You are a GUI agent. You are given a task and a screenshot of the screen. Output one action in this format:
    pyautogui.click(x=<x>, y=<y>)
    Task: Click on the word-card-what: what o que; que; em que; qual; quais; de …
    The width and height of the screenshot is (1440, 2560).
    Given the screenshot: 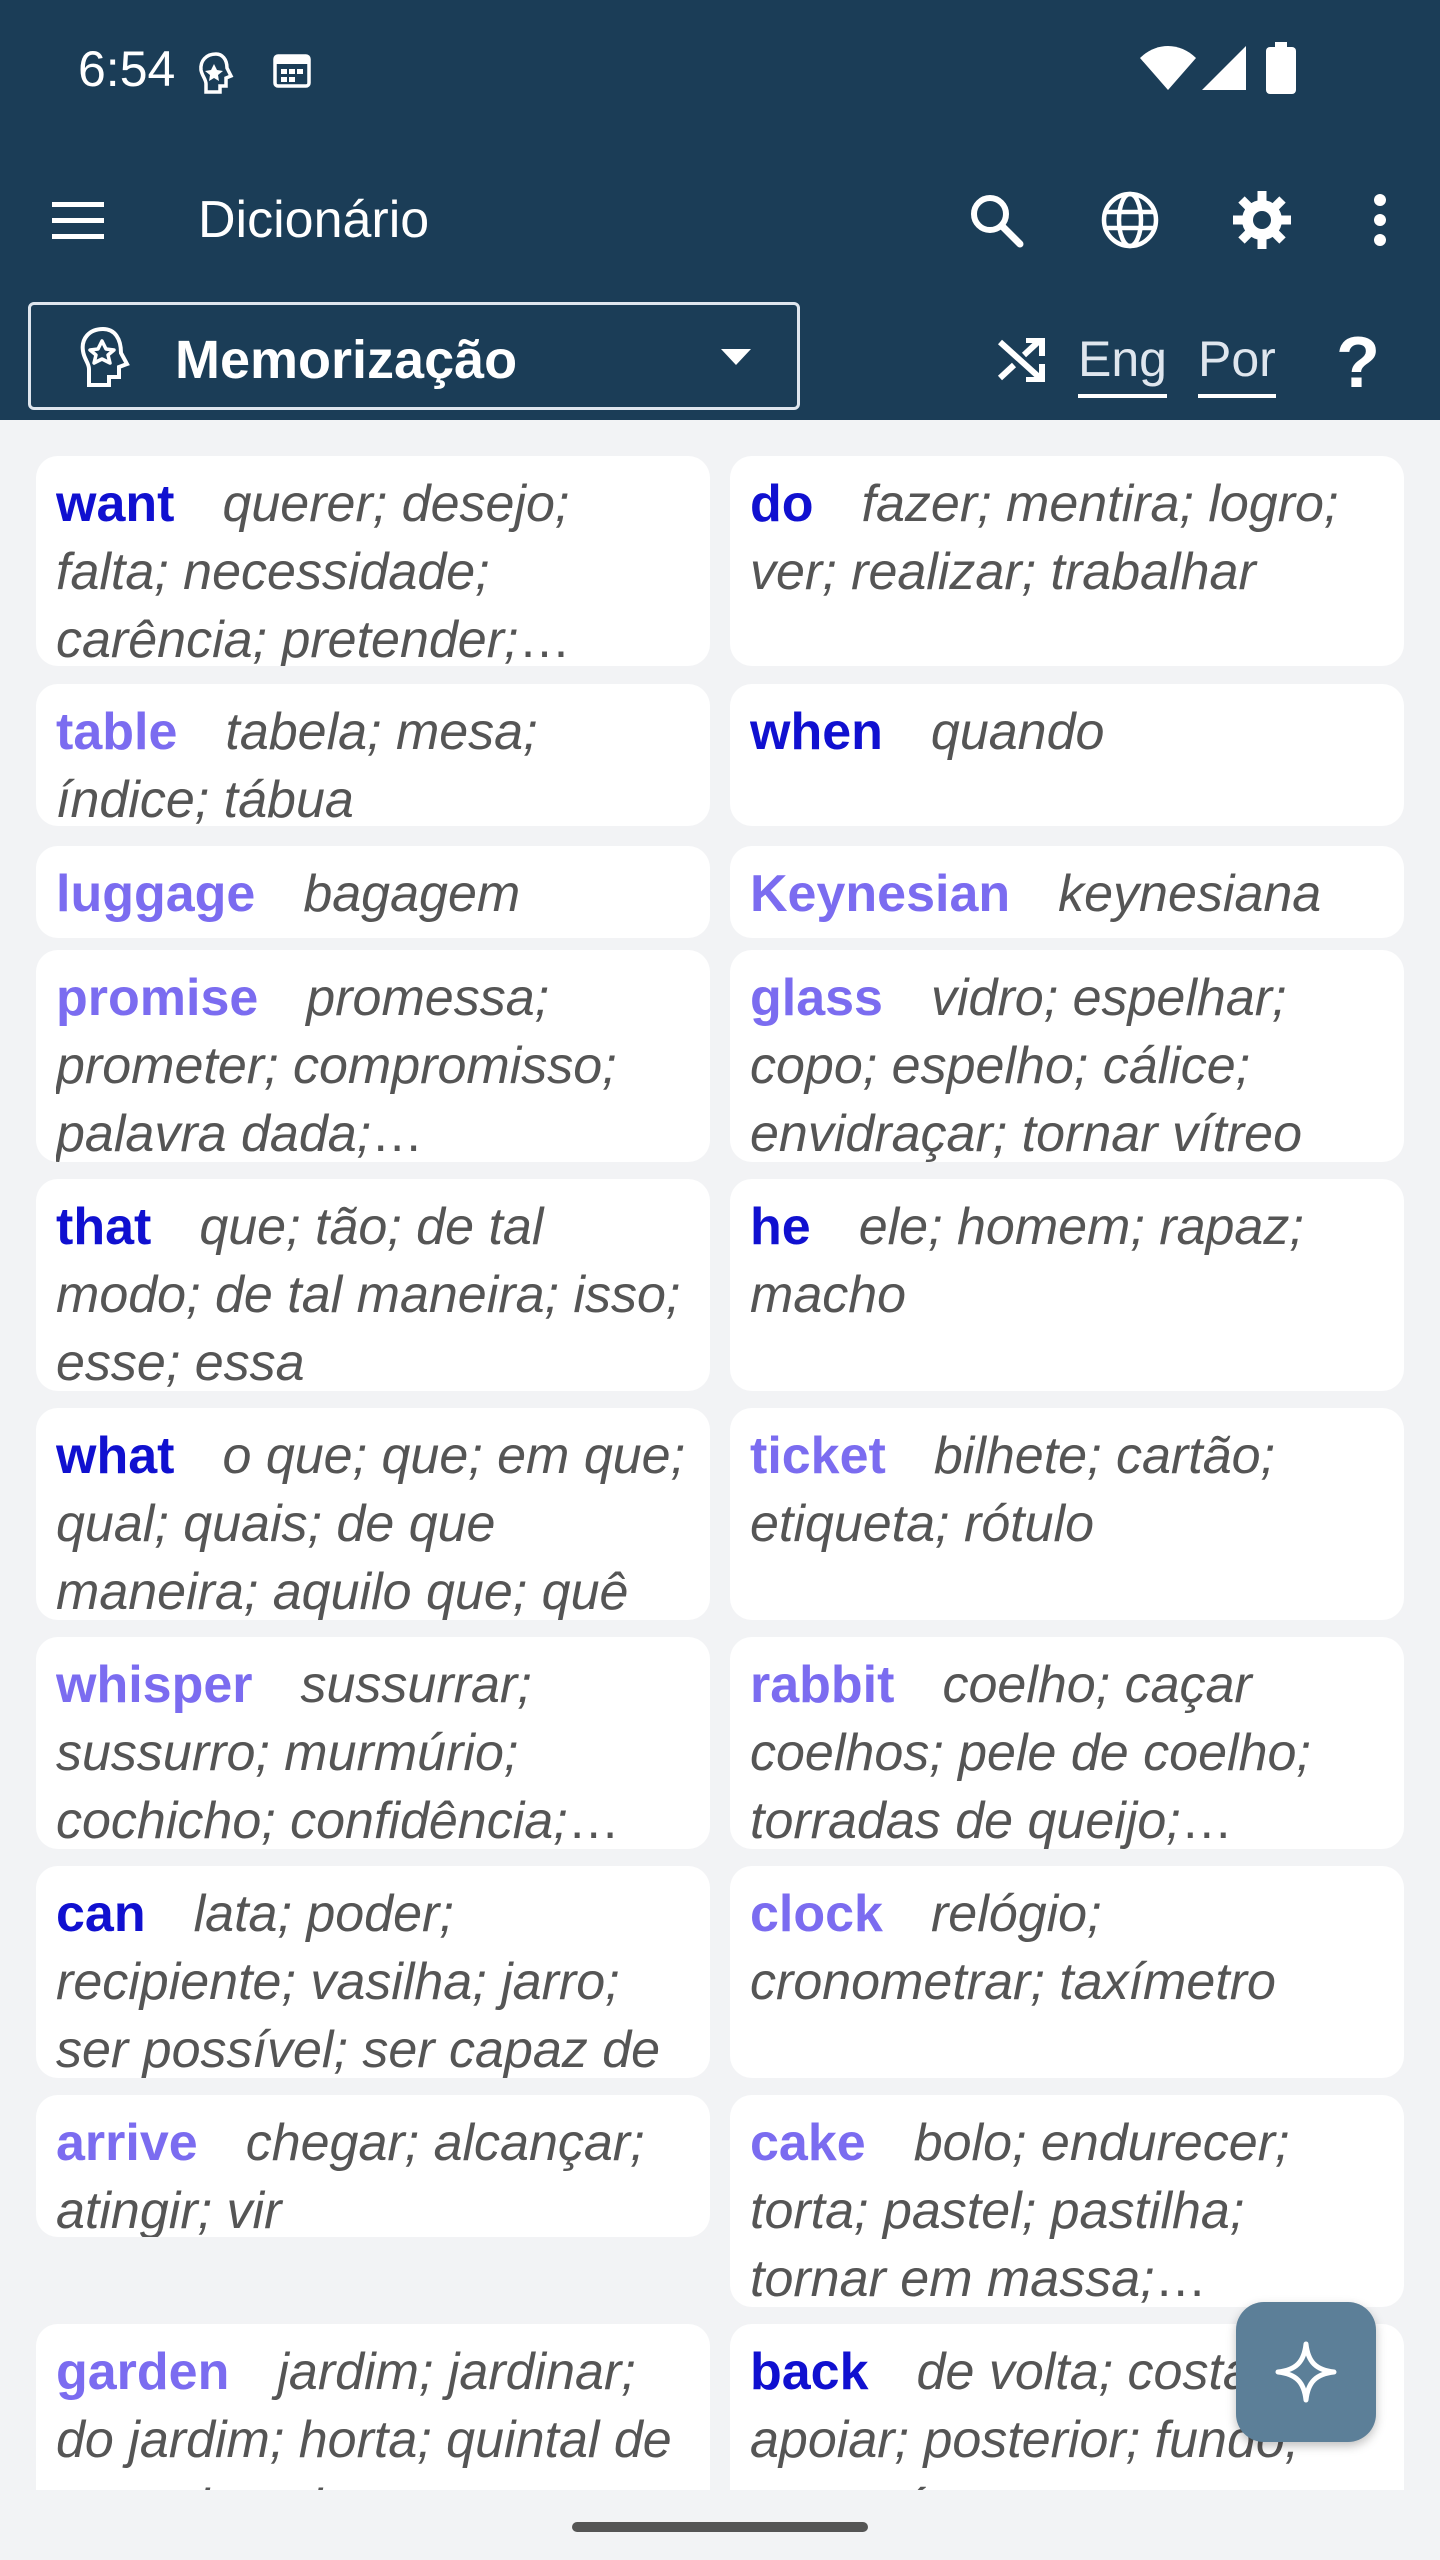 What is the action you would take?
    pyautogui.click(x=373, y=1514)
    